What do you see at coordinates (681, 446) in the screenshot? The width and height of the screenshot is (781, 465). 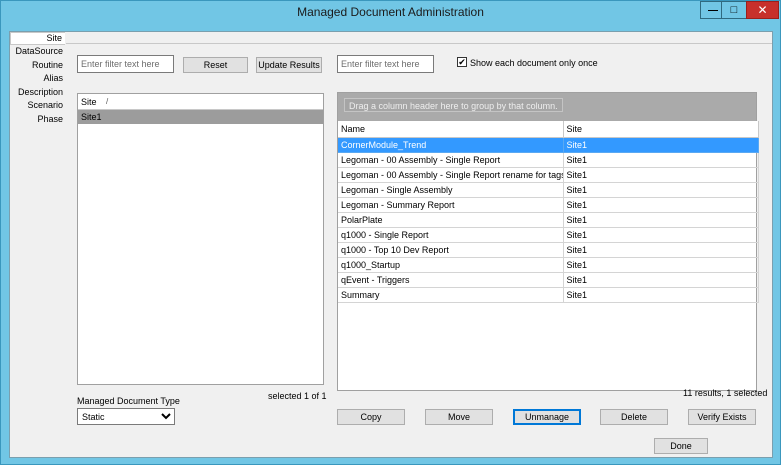 I see `done-button: Done` at bounding box center [681, 446].